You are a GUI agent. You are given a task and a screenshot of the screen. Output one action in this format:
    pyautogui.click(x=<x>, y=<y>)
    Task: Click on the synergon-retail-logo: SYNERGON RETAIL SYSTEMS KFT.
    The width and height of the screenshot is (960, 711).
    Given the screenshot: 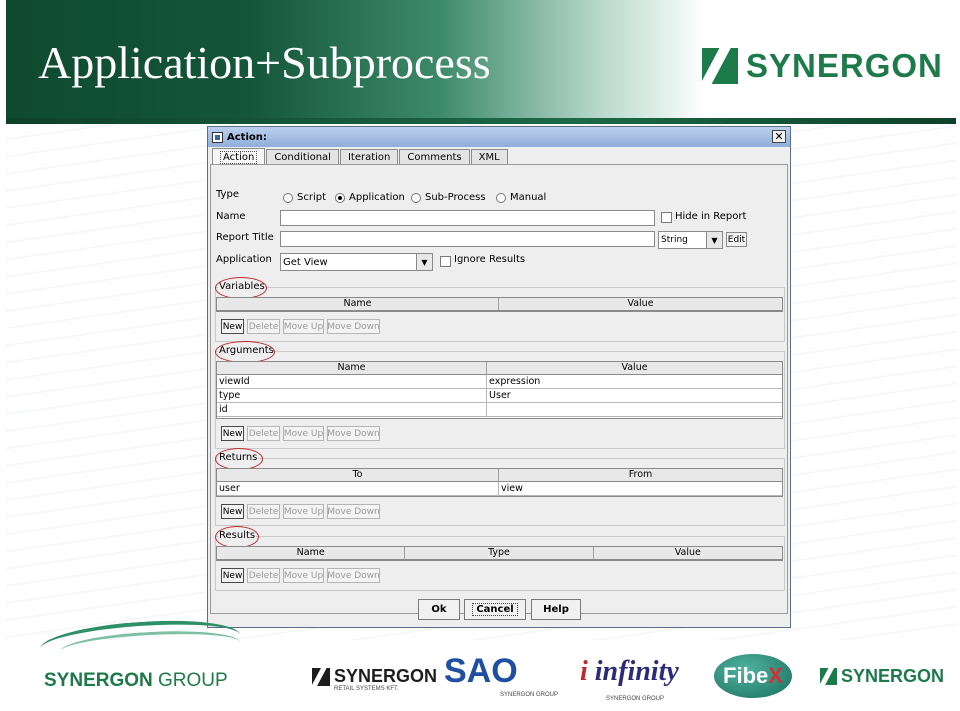 What is the action you would take?
    pyautogui.click(x=375, y=679)
    